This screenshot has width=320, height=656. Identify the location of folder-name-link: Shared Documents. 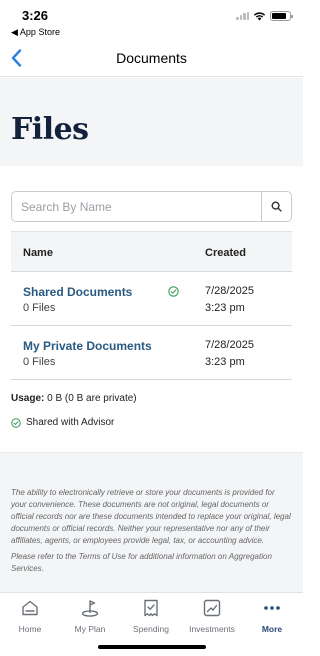
(77, 292).